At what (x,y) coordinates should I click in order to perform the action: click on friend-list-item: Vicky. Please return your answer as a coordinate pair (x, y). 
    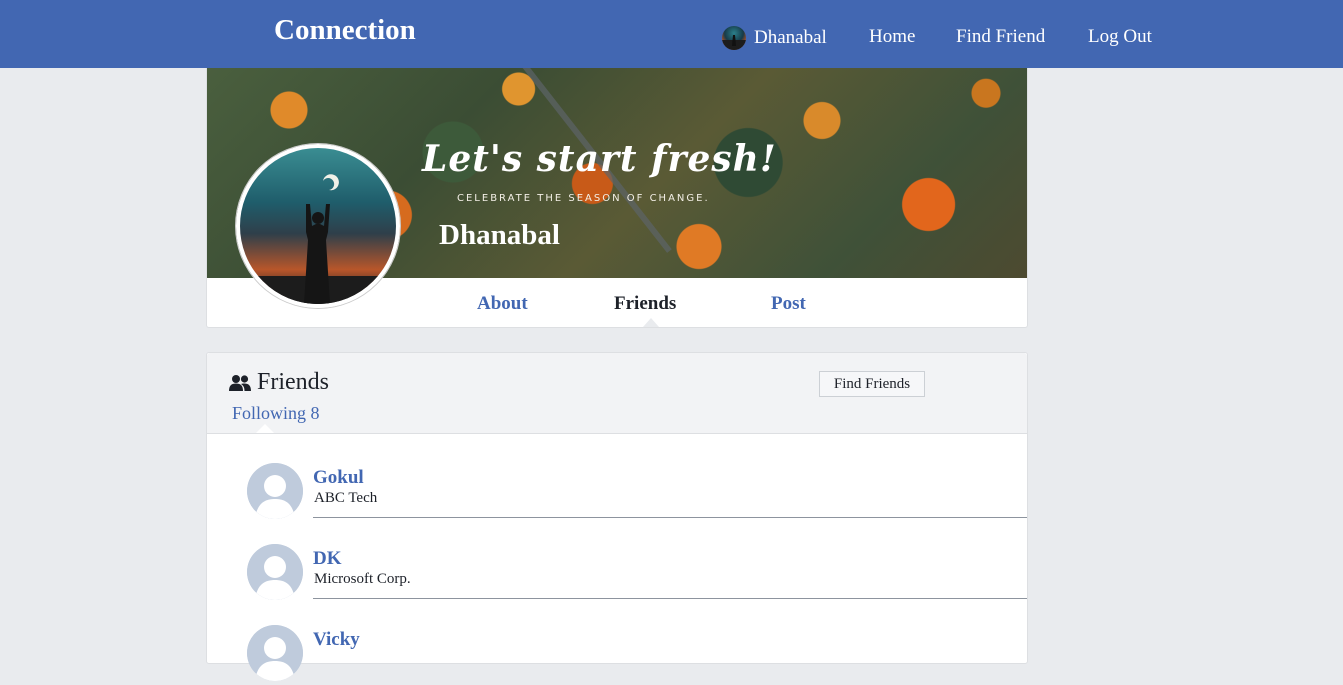
    Looking at the image, I should click on (637, 655).